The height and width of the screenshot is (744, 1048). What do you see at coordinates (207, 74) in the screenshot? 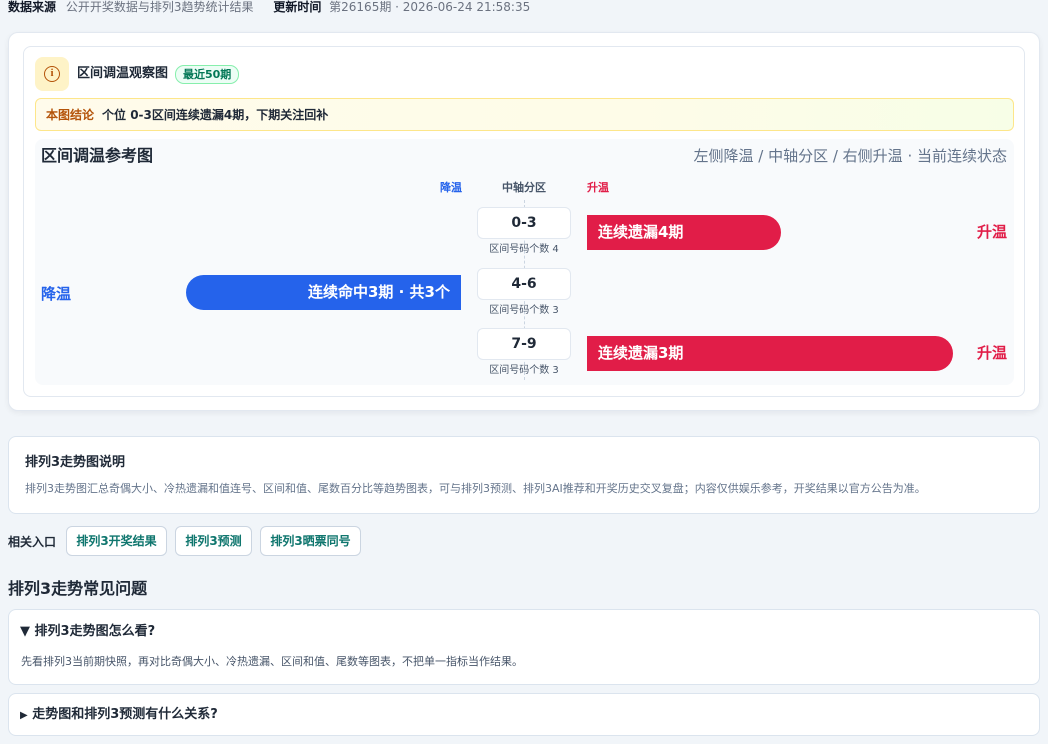
I see `period-badge: 最近50期` at bounding box center [207, 74].